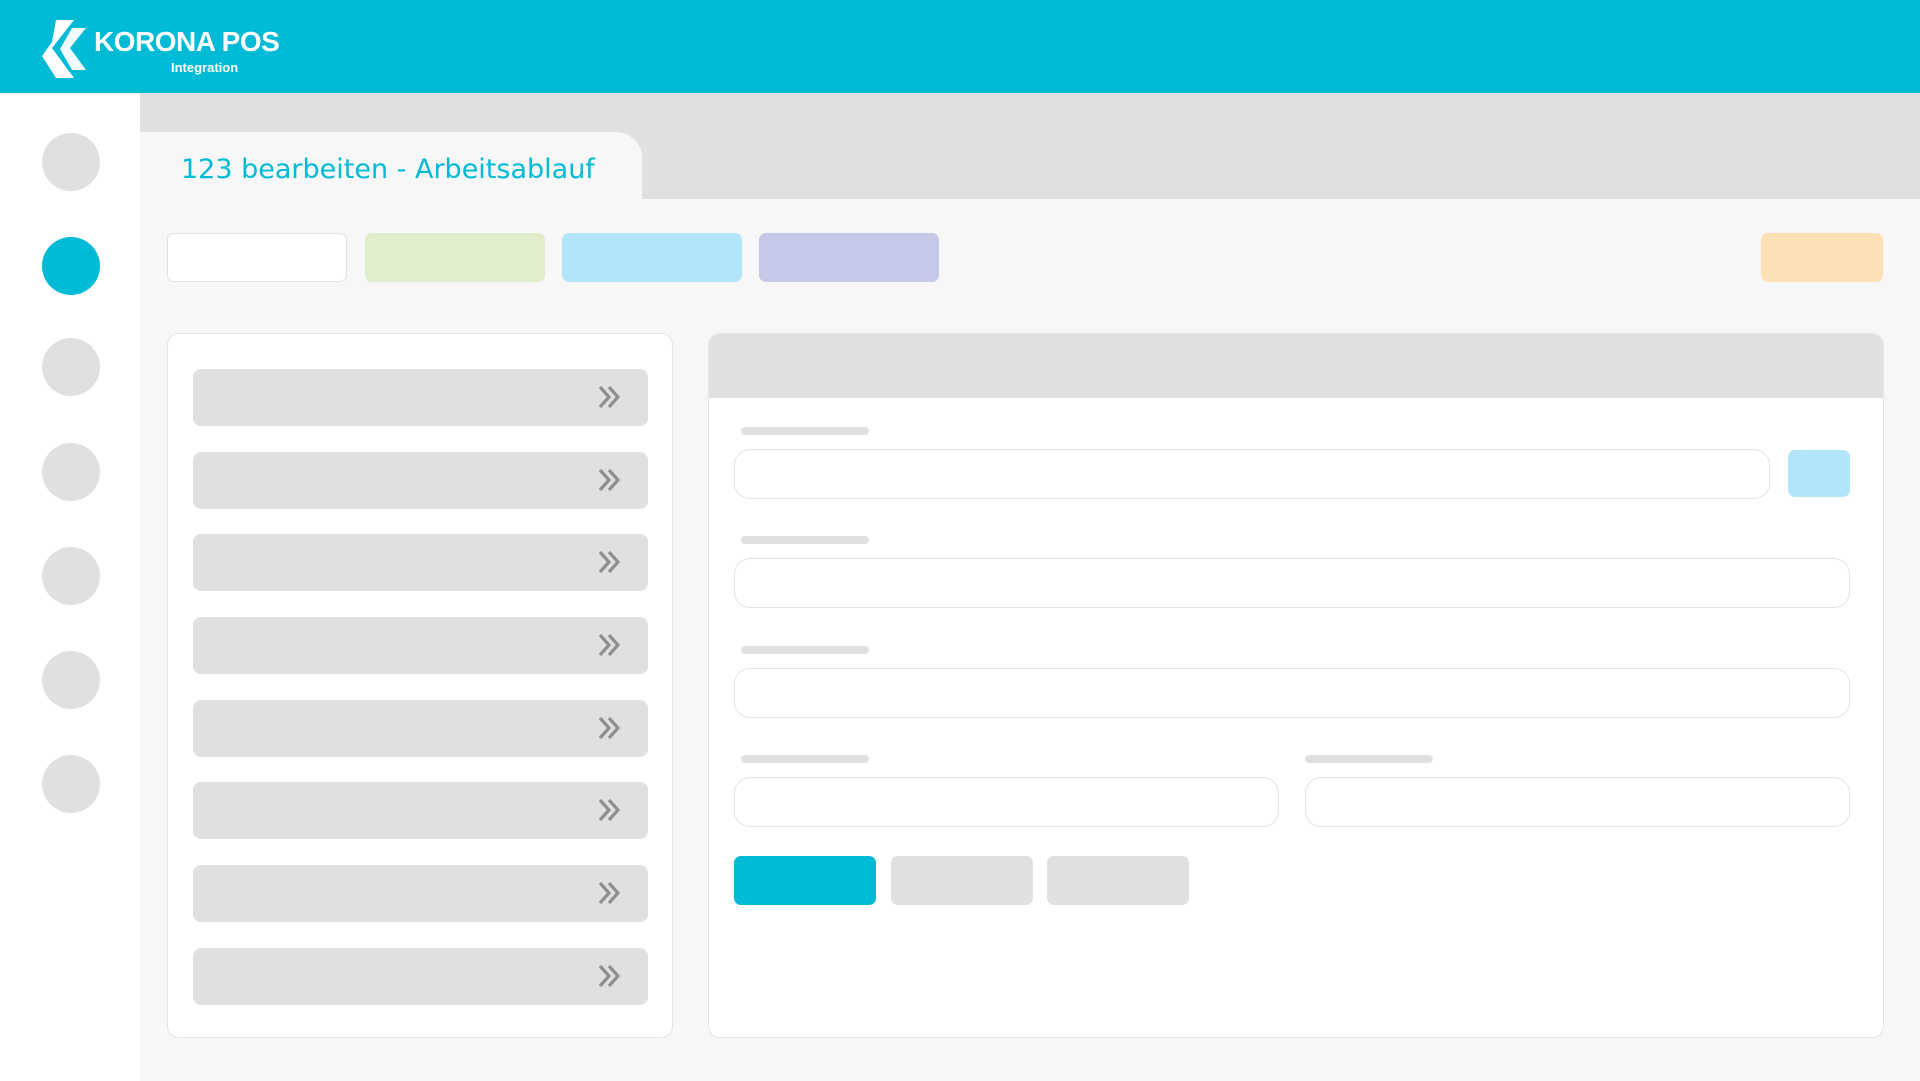  Describe the element at coordinates (962, 880) in the screenshot. I see `secondary-action-button` at that location.